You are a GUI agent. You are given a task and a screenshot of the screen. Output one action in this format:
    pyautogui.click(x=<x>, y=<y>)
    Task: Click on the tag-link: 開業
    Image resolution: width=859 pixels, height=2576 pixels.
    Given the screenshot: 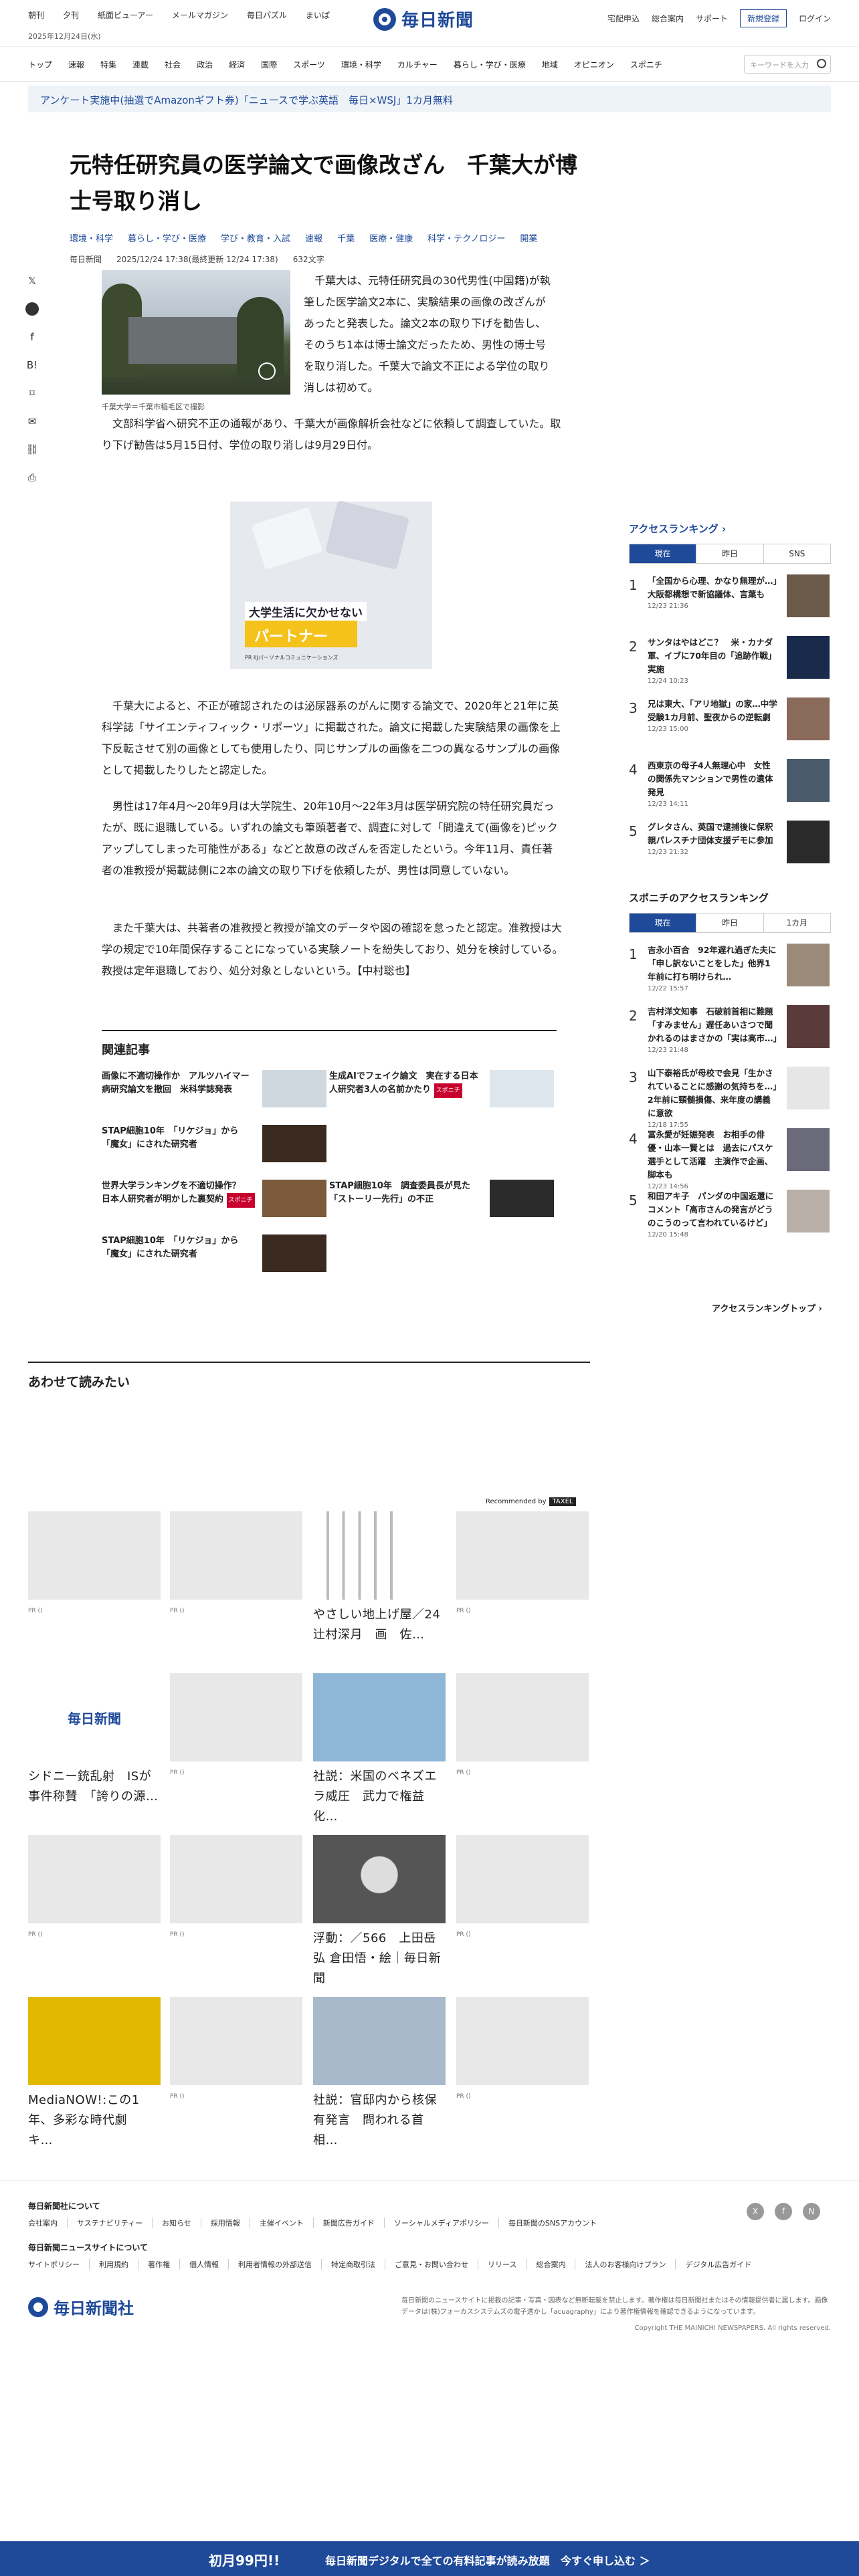 What is the action you would take?
    pyautogui.click(x=529, y=237)
    